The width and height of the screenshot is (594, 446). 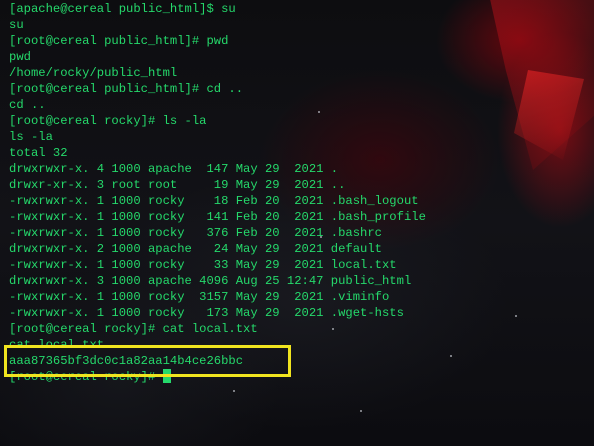 I want to click on terminal-line: cd .., so click(x=27, y=105).